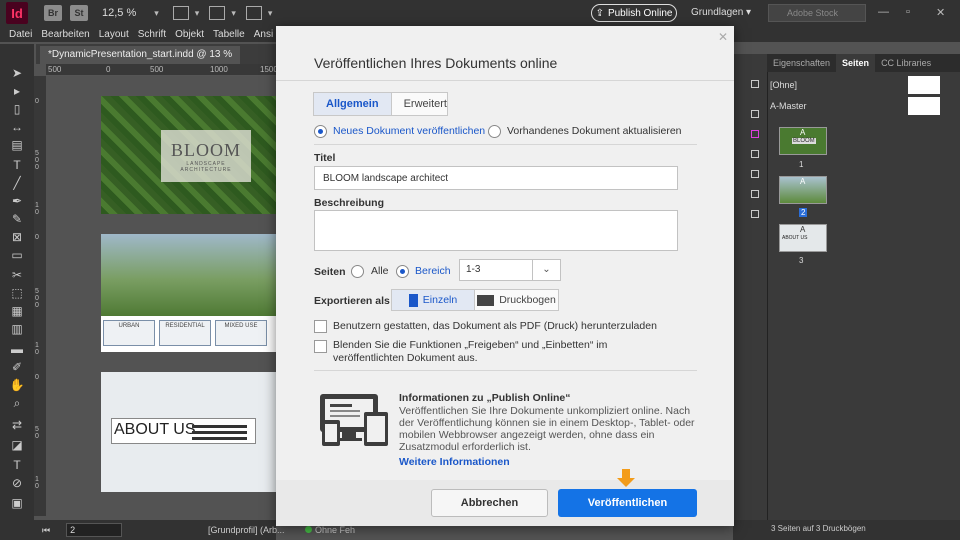 This screenshot has width=960, height=540. I want to click on radio-page-range, so click(402, 271).